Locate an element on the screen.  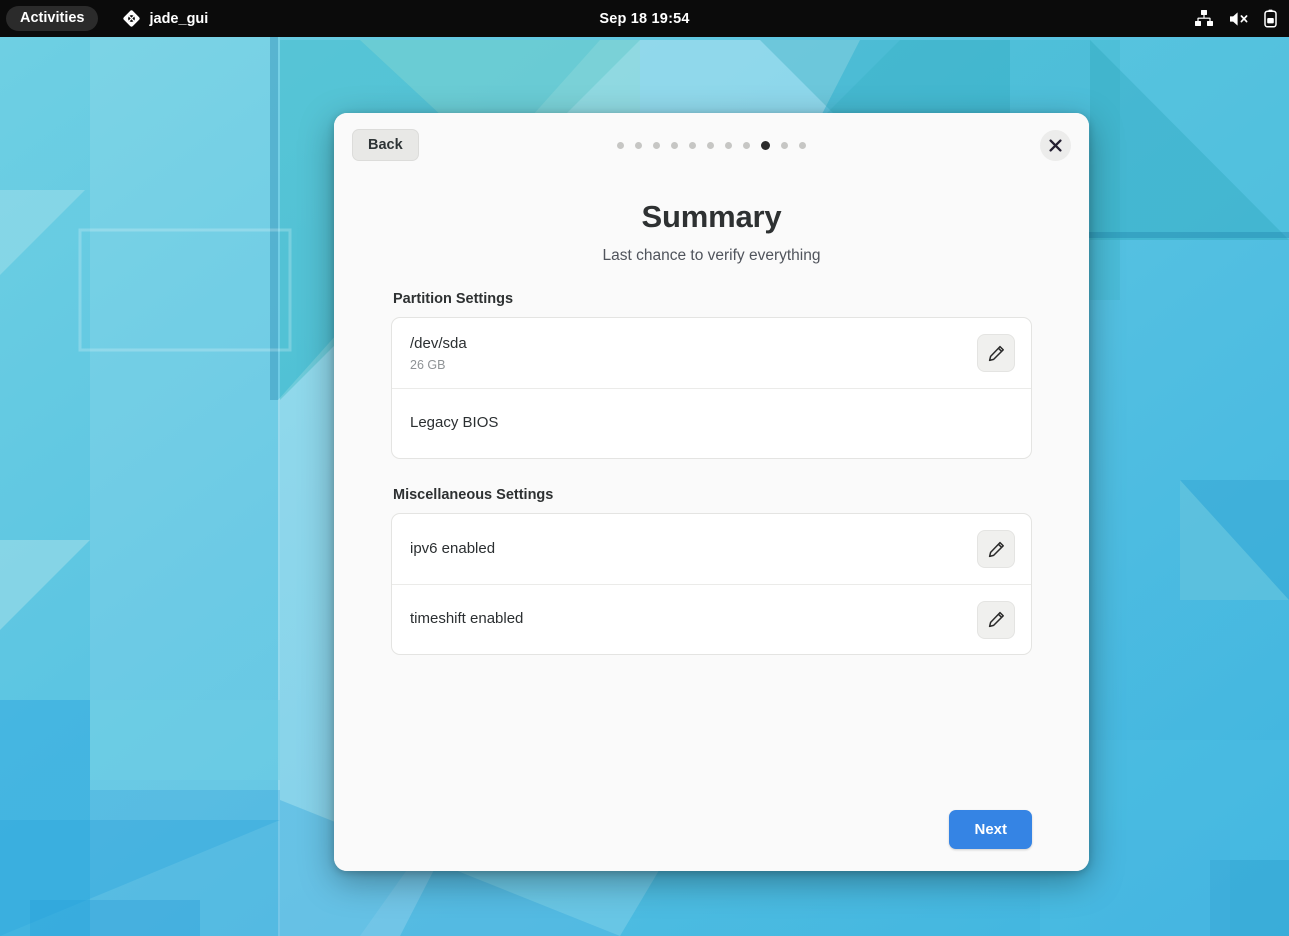
network-wired-icon is located at coordinates (1204, 18).